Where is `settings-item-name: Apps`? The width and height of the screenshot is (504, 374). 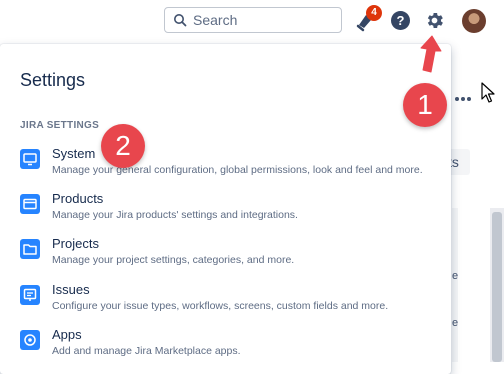
settings-item-name: Apps is located at coordinates (67, 334).